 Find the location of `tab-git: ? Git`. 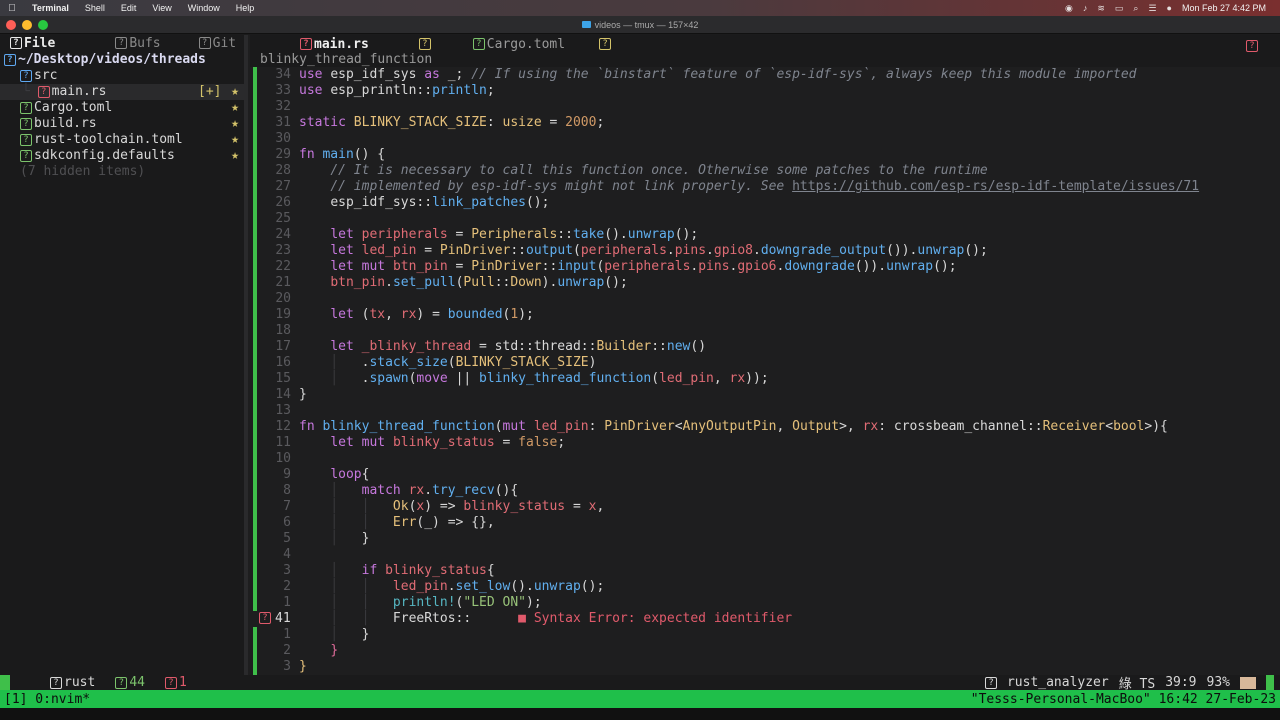

tab-git: ? Git is located at coordinates (215, 43).